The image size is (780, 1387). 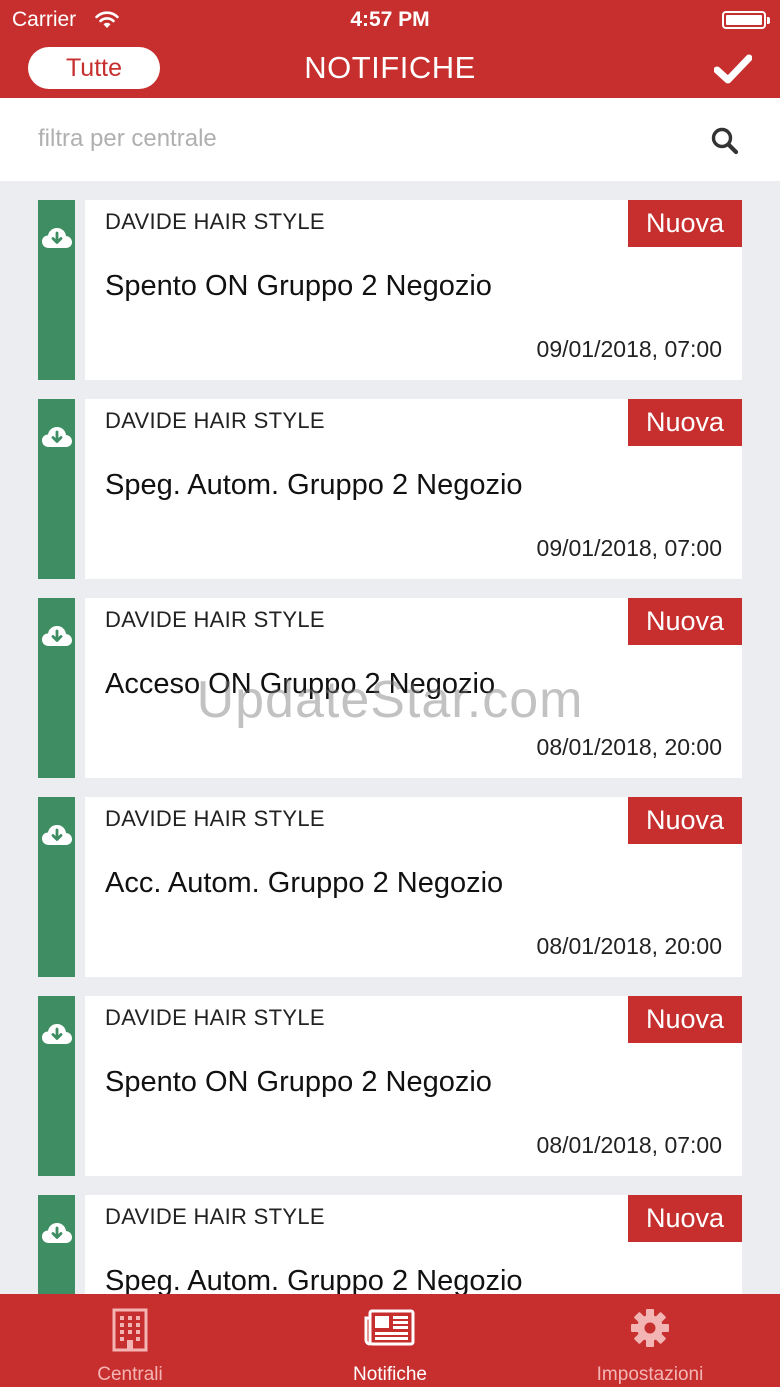 What do you see at coordinates (629, 1145) in the screenshot?
I see `notification-timestamp: 08/01/2018, 07:00` at bounding box center [629, 1145].